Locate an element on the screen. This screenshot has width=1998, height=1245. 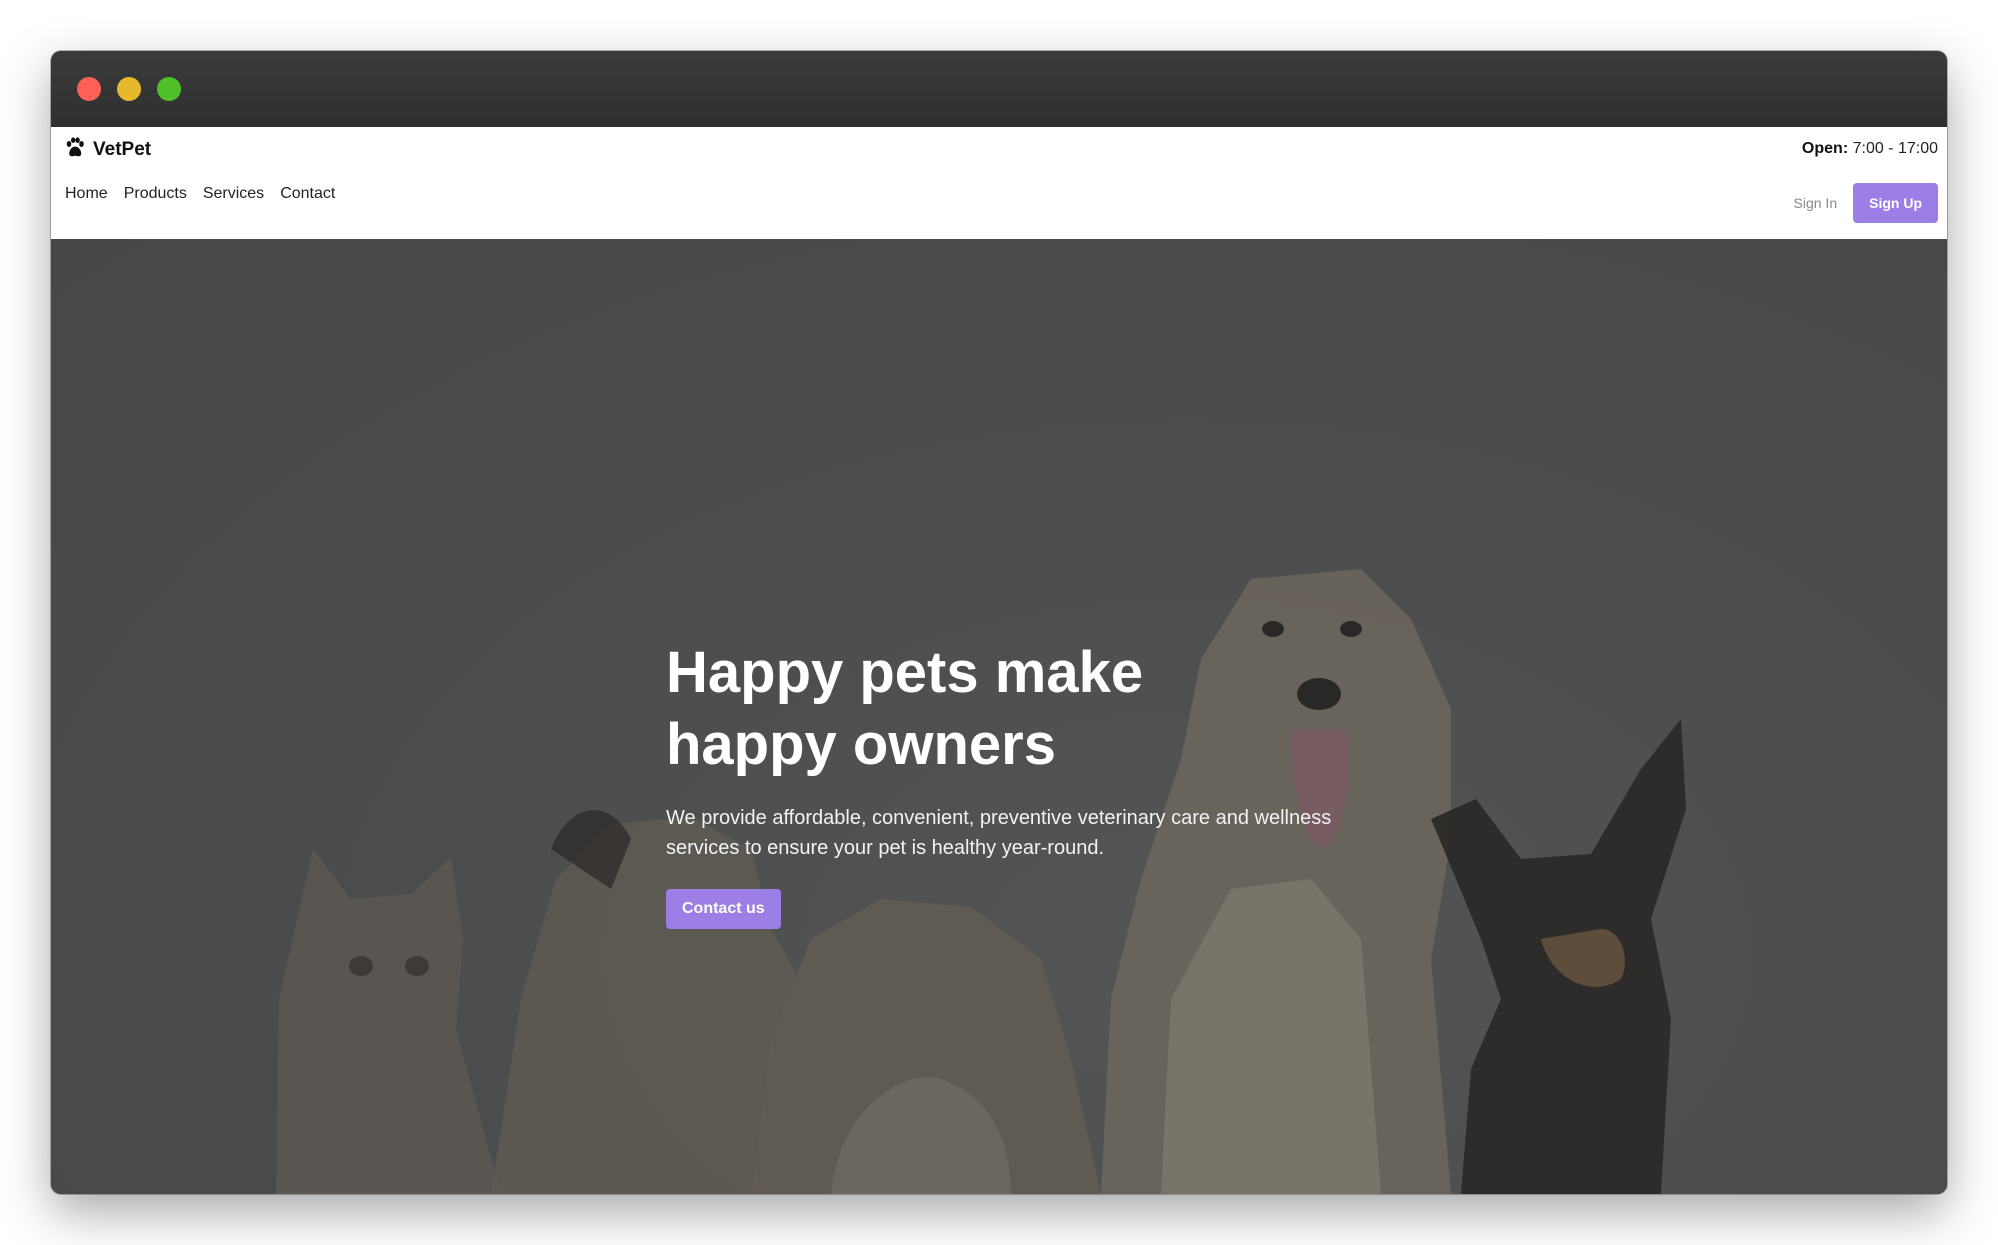
sign-up-button: Sign Up is located at coordinates (1895, 203).